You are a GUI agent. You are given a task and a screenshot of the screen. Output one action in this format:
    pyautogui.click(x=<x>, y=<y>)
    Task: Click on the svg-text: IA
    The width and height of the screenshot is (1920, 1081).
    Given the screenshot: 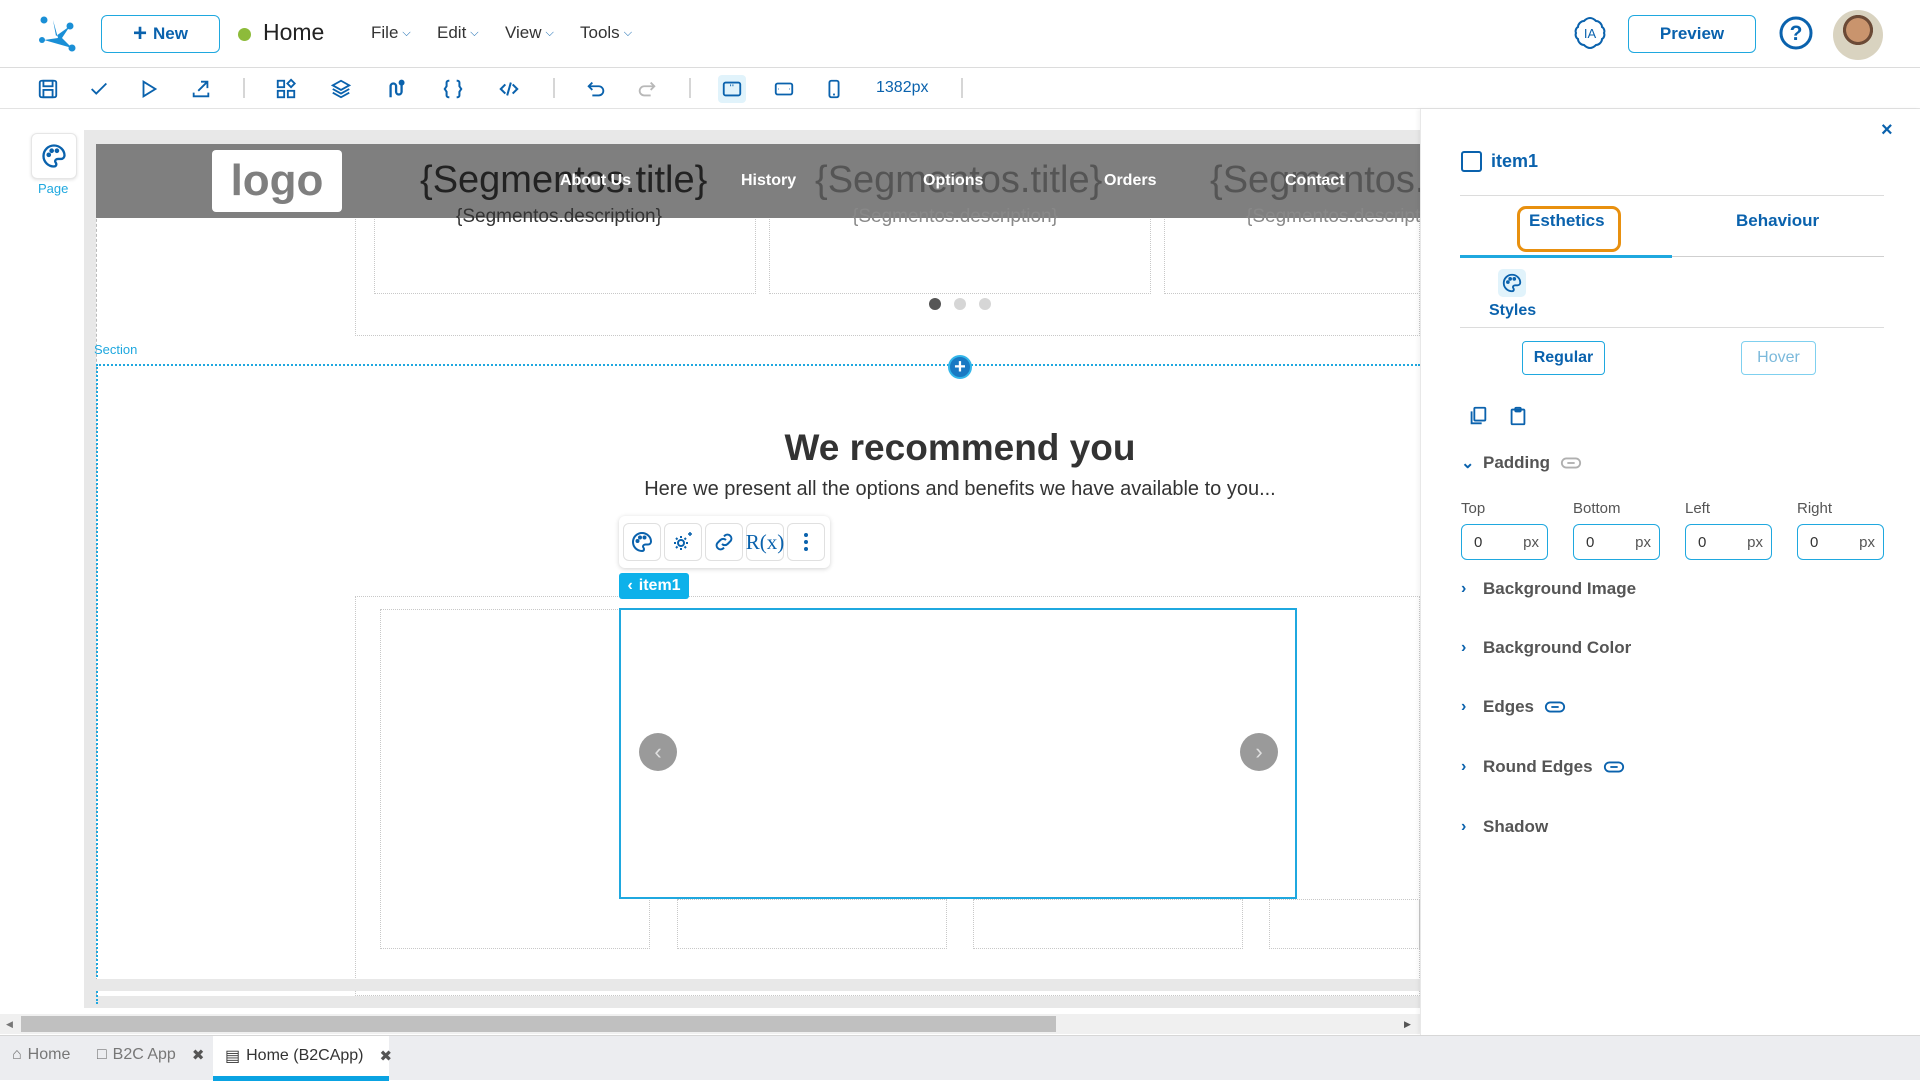 What is the action you would take?
    pyautogui.click(x=1590, y=33)
    